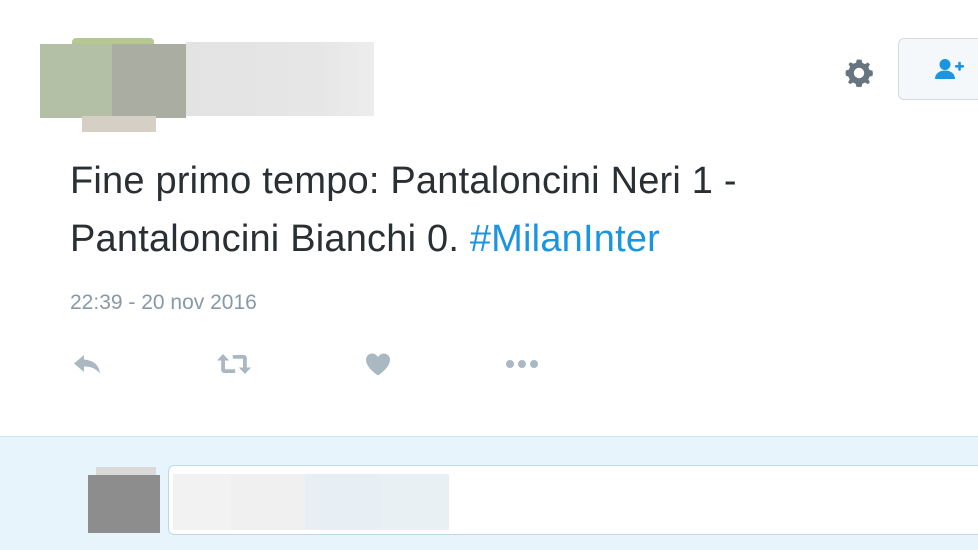 Image resolution: width=978 pixels, height=550 pixels. I want to click on like-button, so click(378, 364).